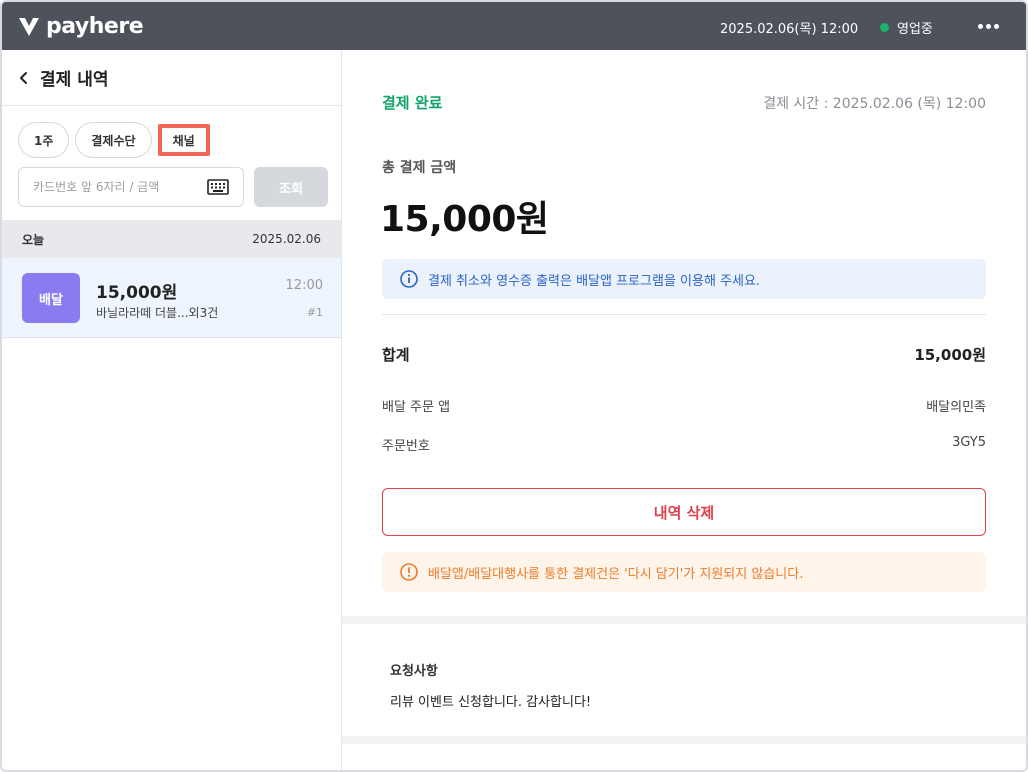  What do you see at coordinates (950, 355) in the screenshot?
I see `sum-value: 15,000원` at bounding box center [950, 355].